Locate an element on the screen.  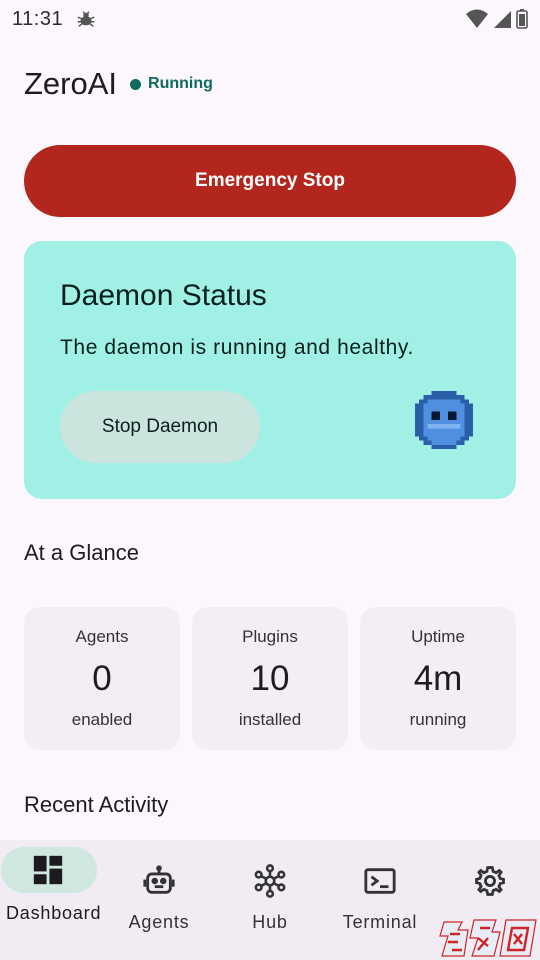
stat-value: 0 is located at coordinates (102, 678).